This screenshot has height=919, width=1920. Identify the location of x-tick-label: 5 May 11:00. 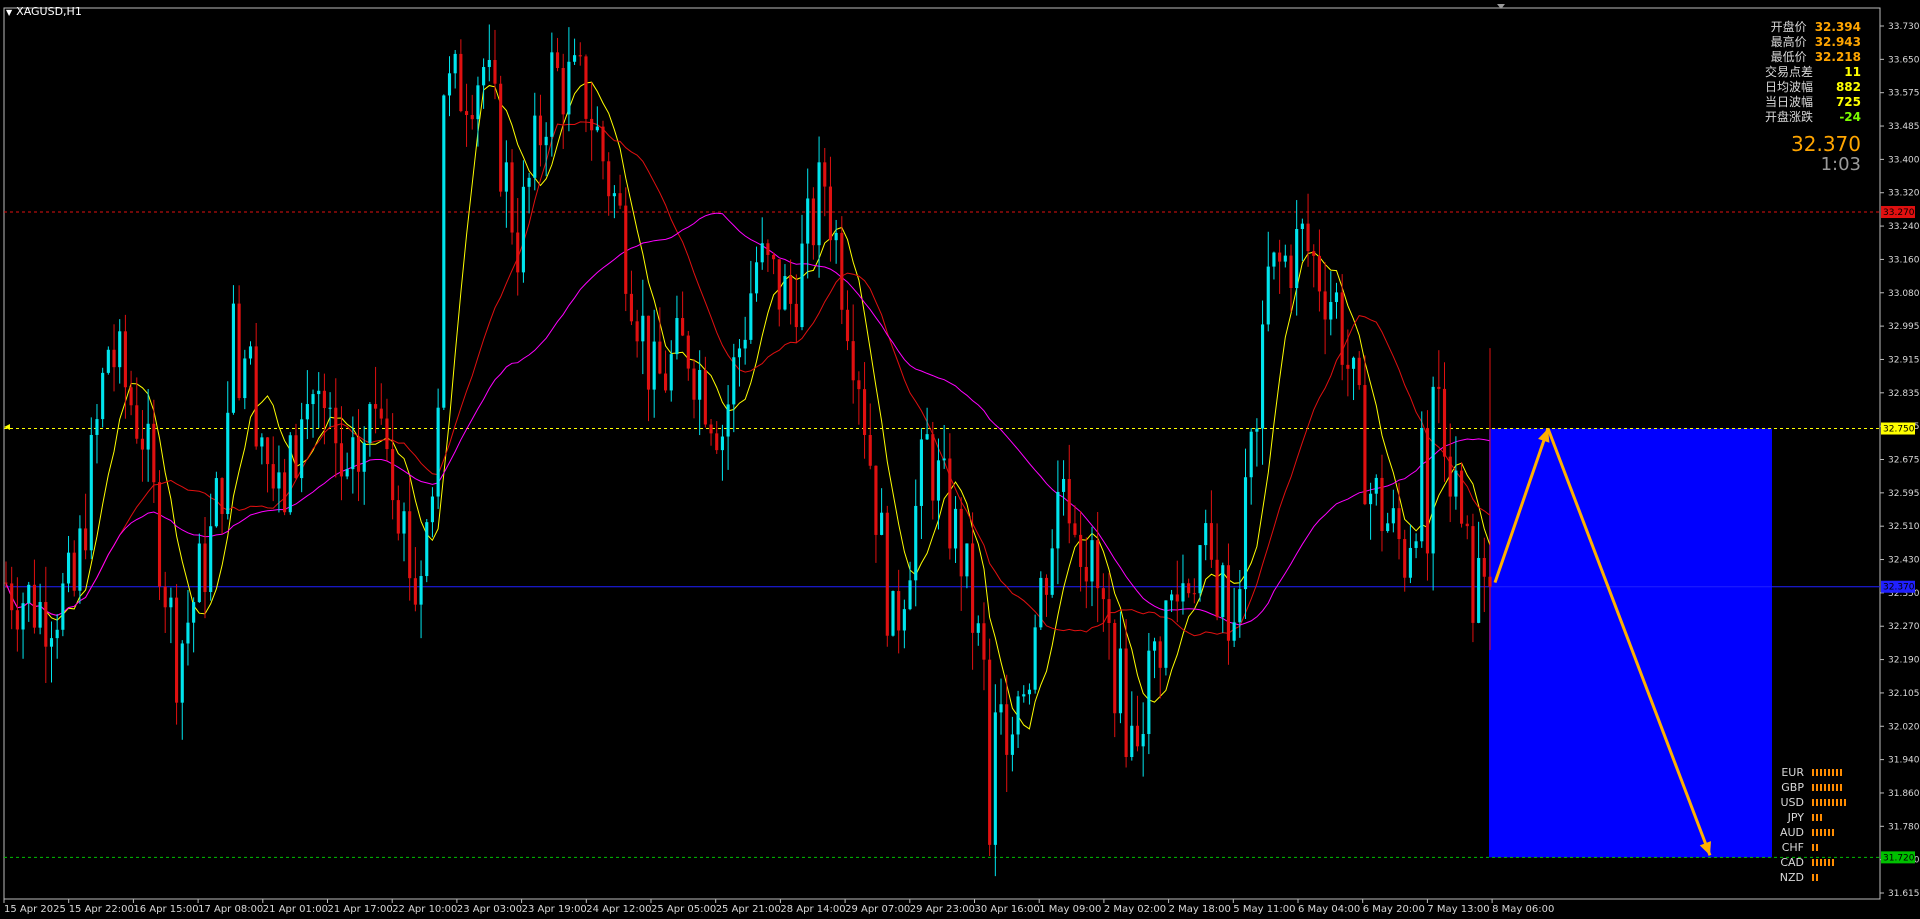
(1264, 909).